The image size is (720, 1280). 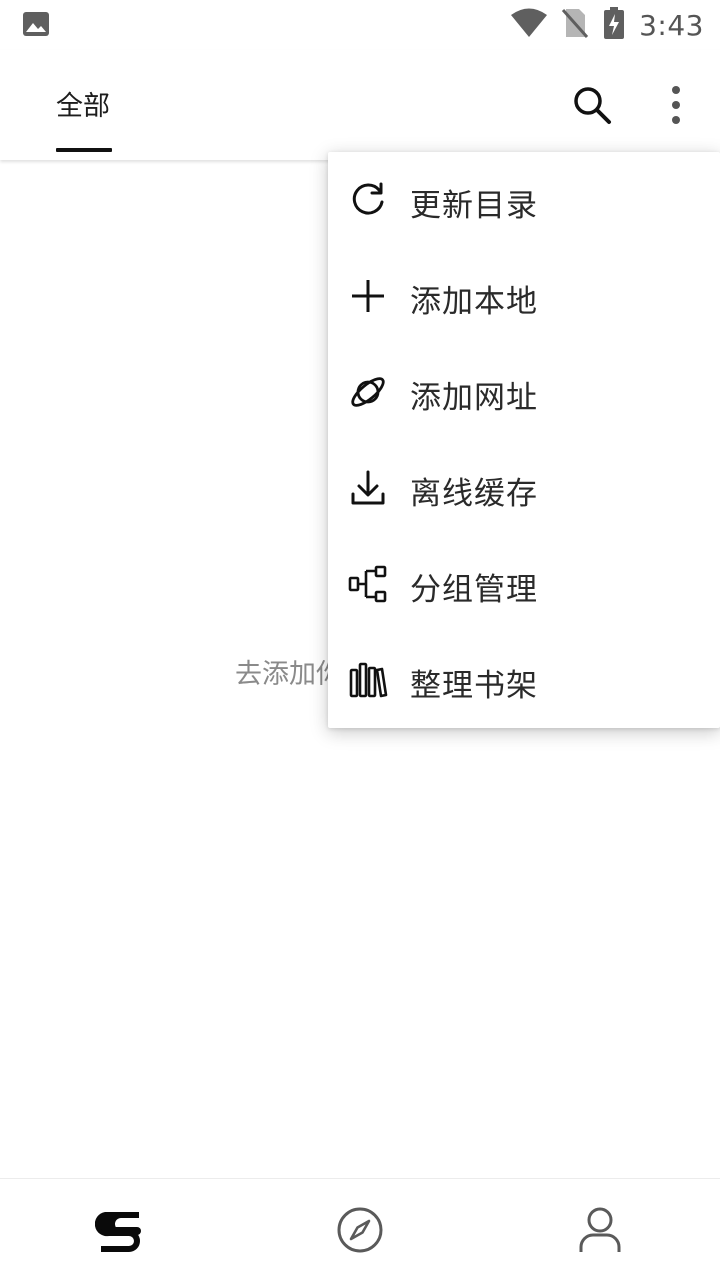 I want to click on more-vert-icon, so click(x=676, y=105).